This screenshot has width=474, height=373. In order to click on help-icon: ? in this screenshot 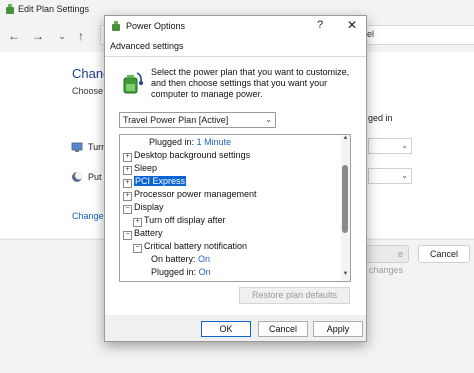, I will do `click(320, 25)`.